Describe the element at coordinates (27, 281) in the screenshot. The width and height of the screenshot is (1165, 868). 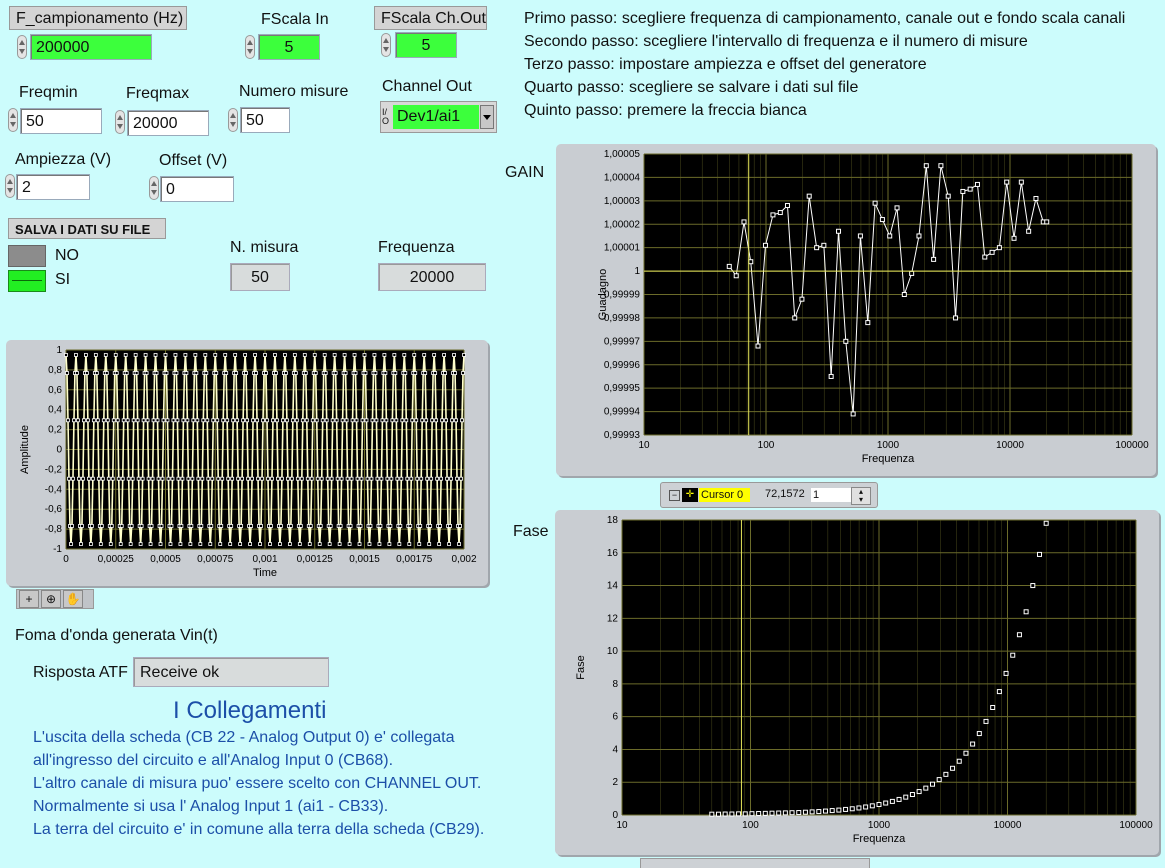
I see `salva-si-button` at that location.